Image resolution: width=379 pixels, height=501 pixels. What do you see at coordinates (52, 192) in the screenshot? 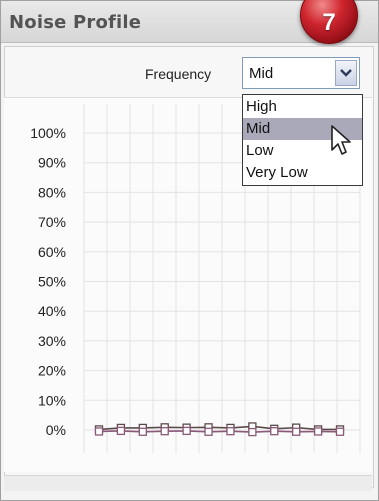
I see `y-tick-label: 80%` at bounding box center [52, 192].